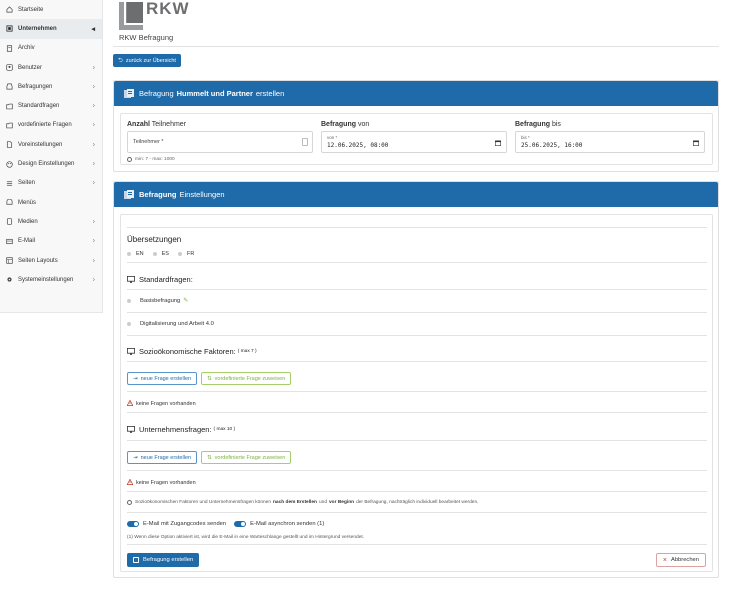 Image resolution: width=731 pixels, height=600 pixels. Describe the element at coordinates (358, 145) in the screenshot. I see `date-from-value: 12.06.2025, 08:00` at that location.